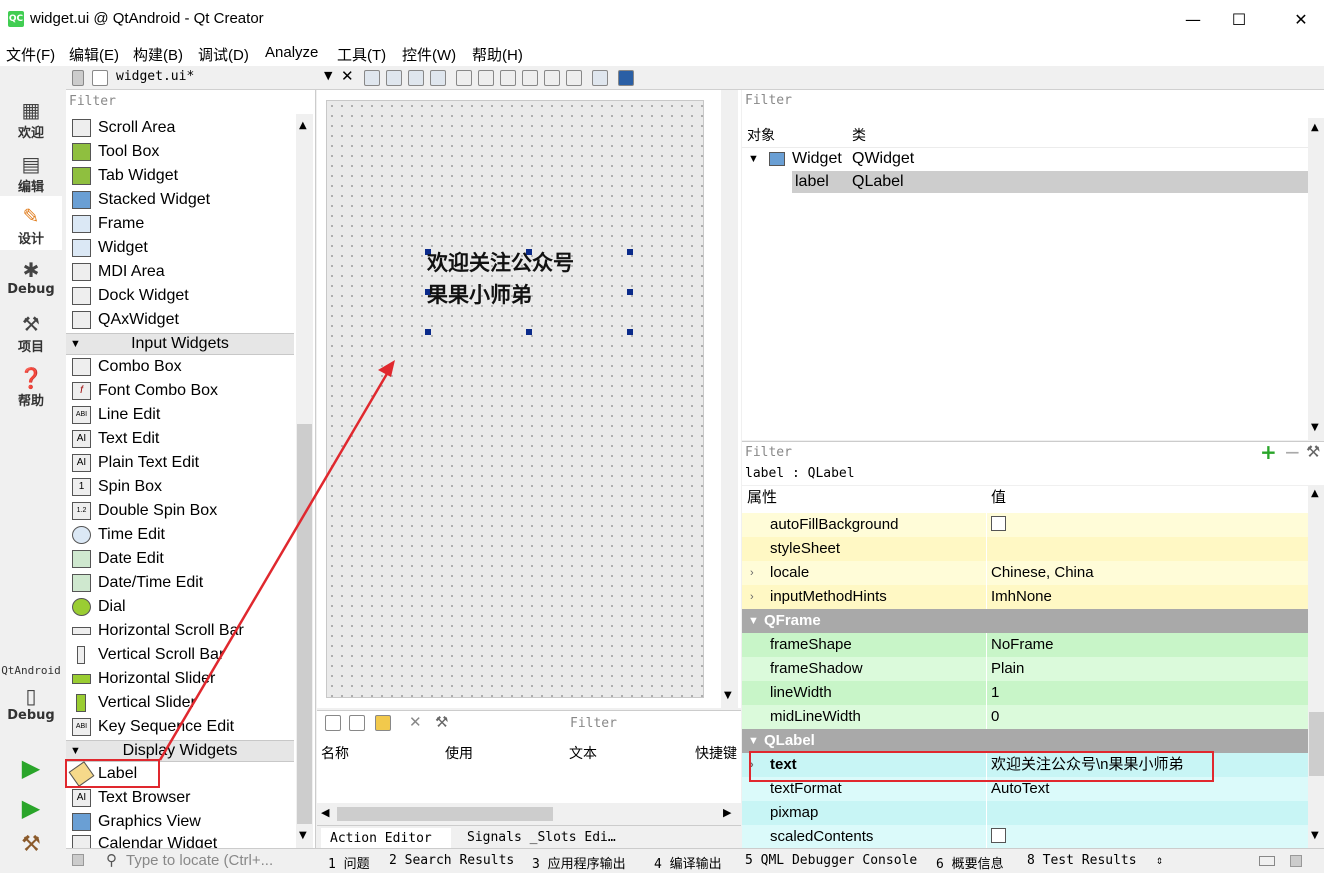 This screenshot has height=873, width=1324. I want to click on canvas-scrollbar: ▼, so click(729, 399).